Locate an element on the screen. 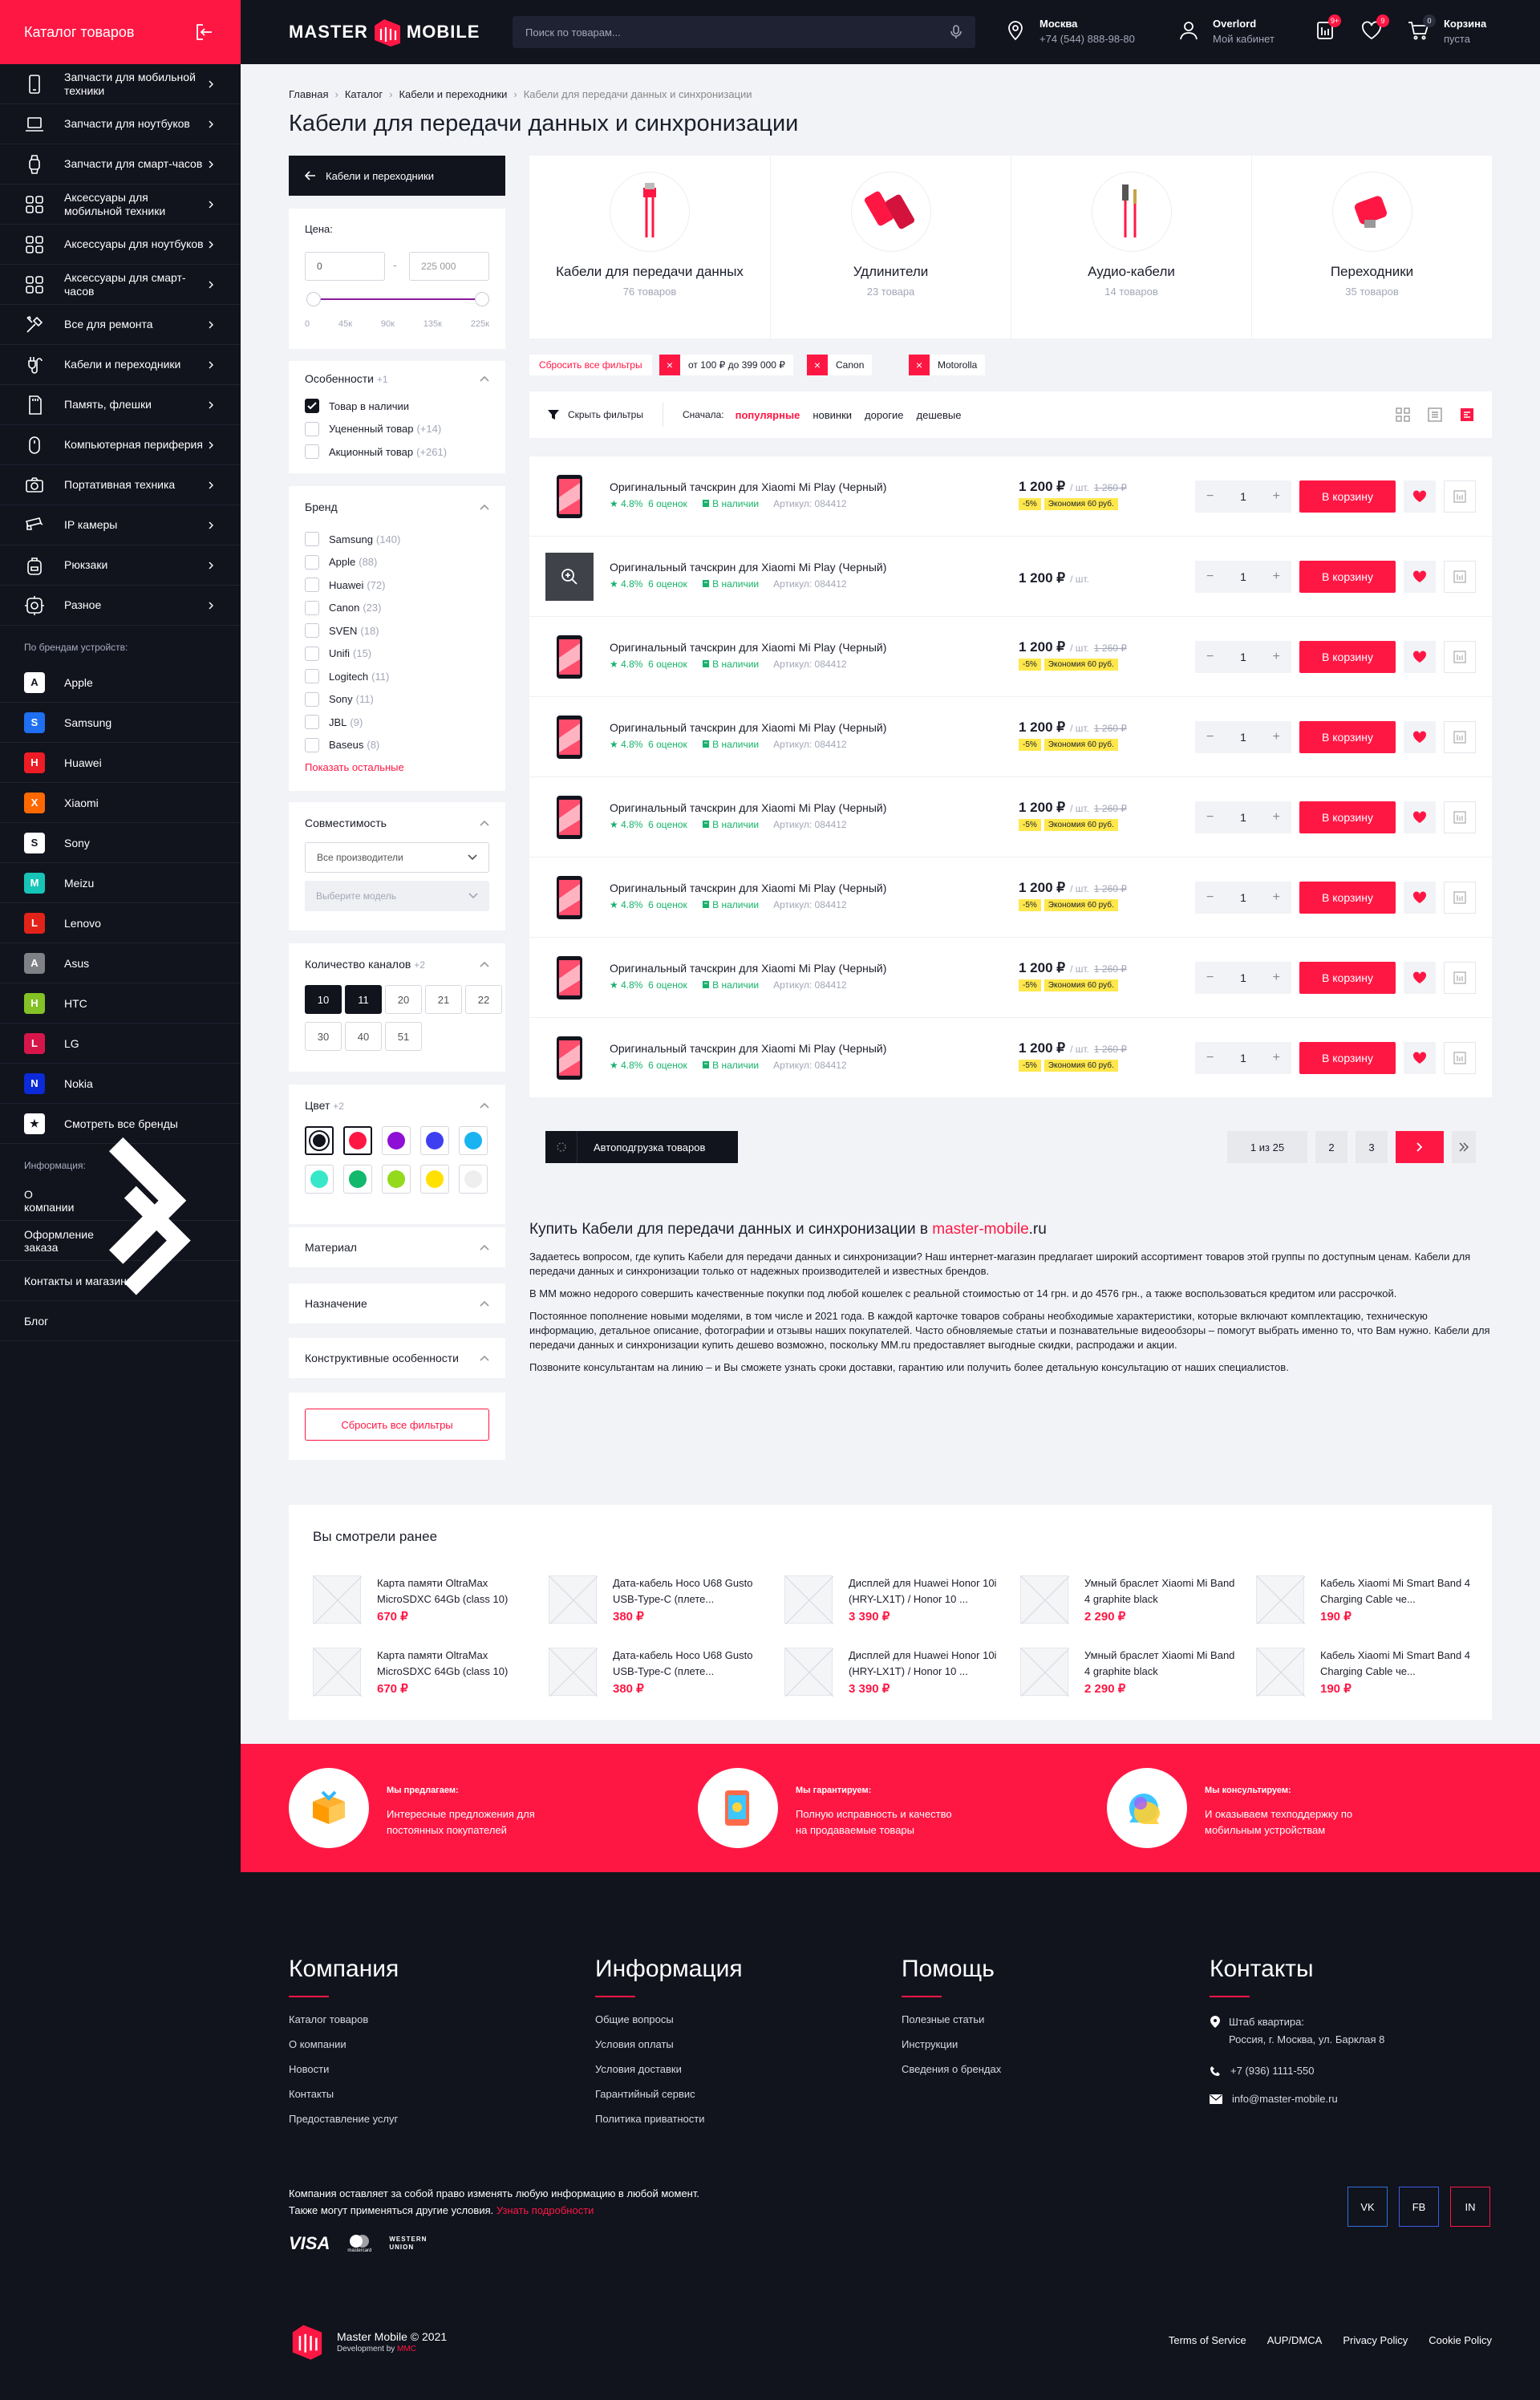  seo-title-site: master-mobile is located at coordinates (980, 1229).